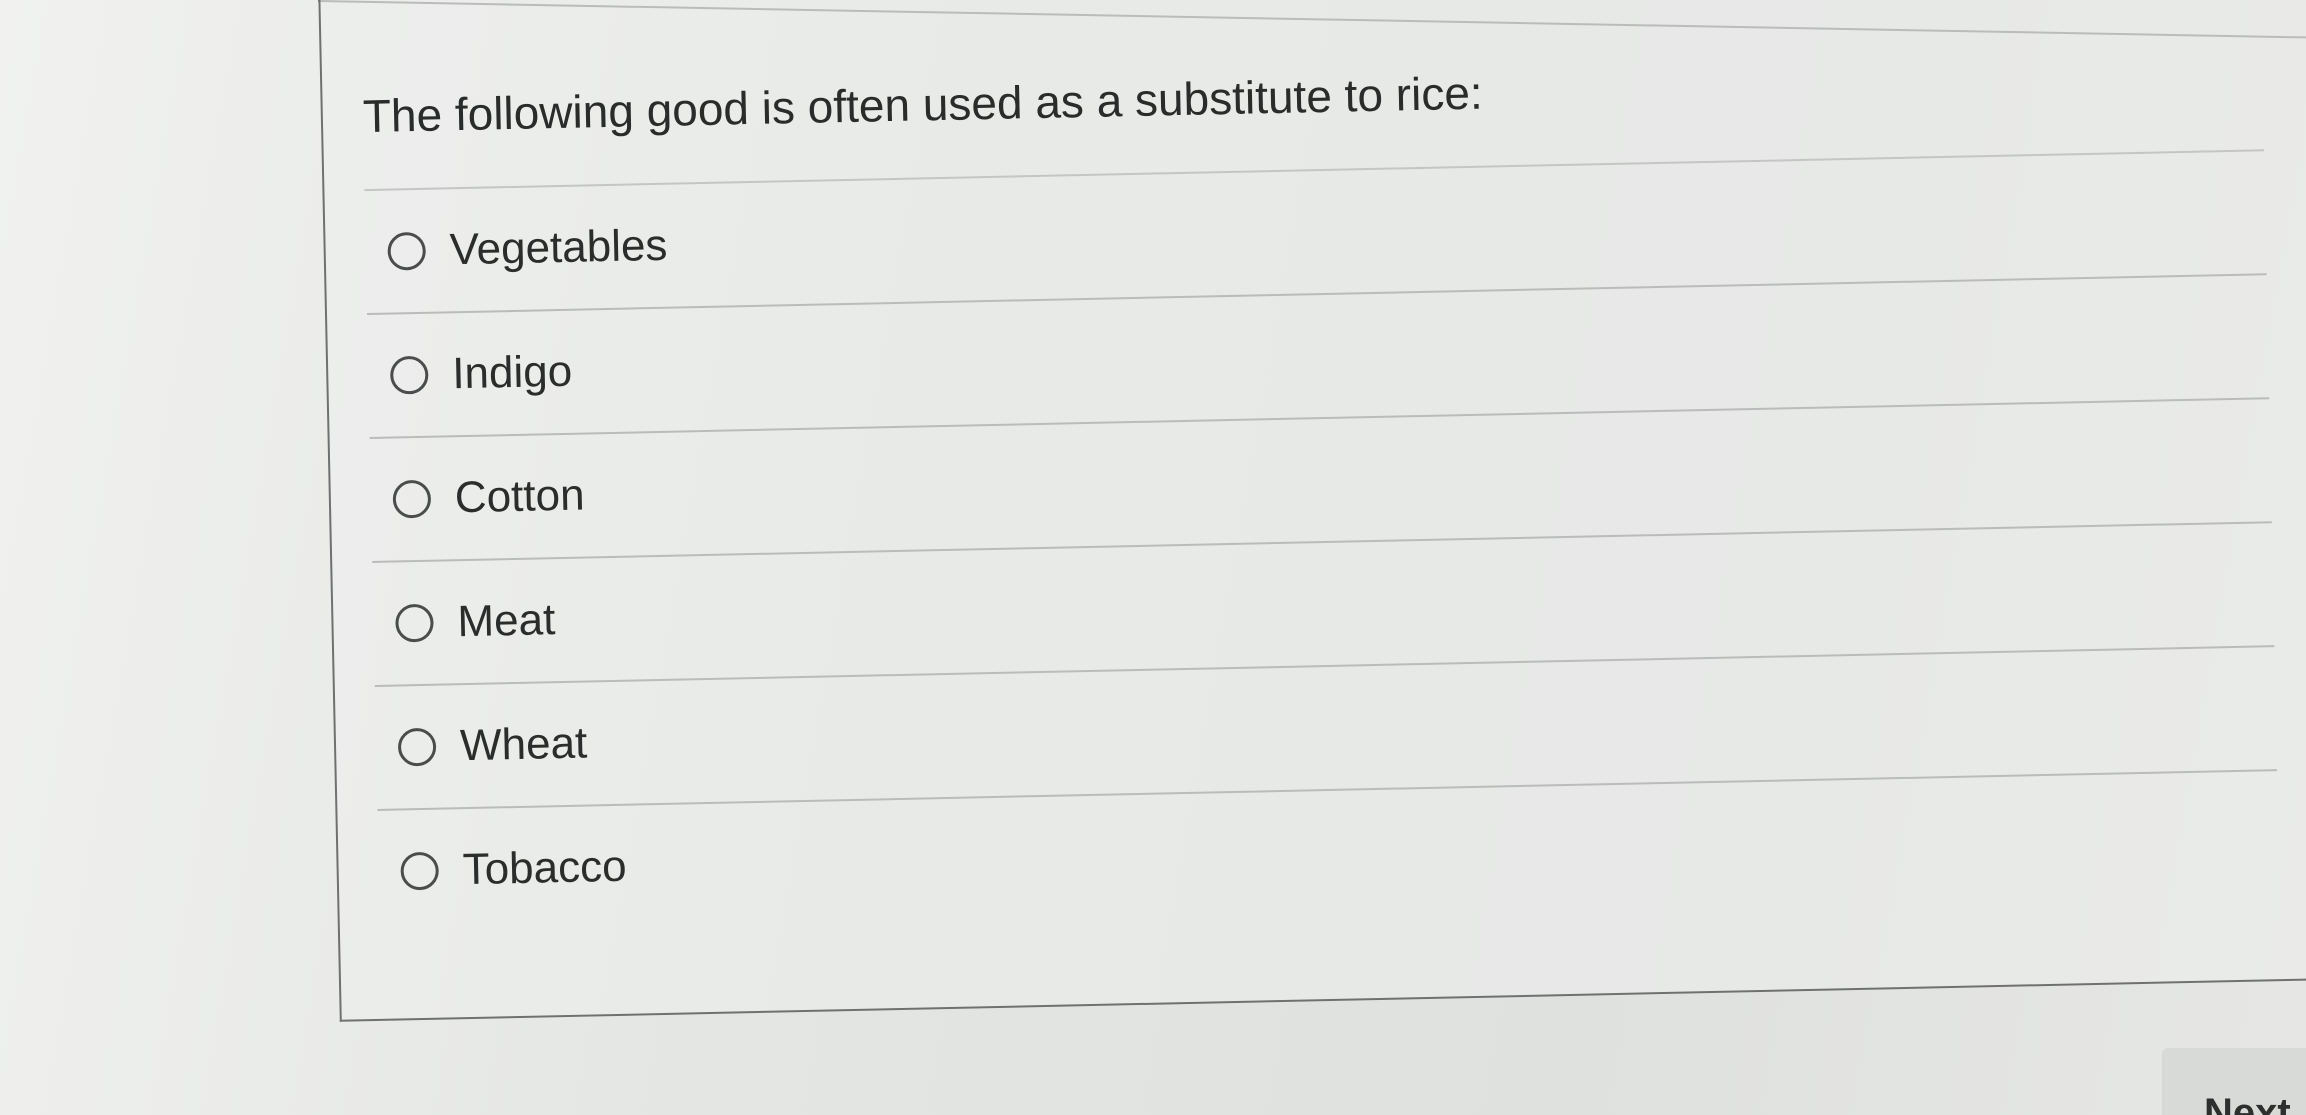 This screenshot has height=1115, width=2306. I want to click on next-button: Next, so click(2234, 1081).